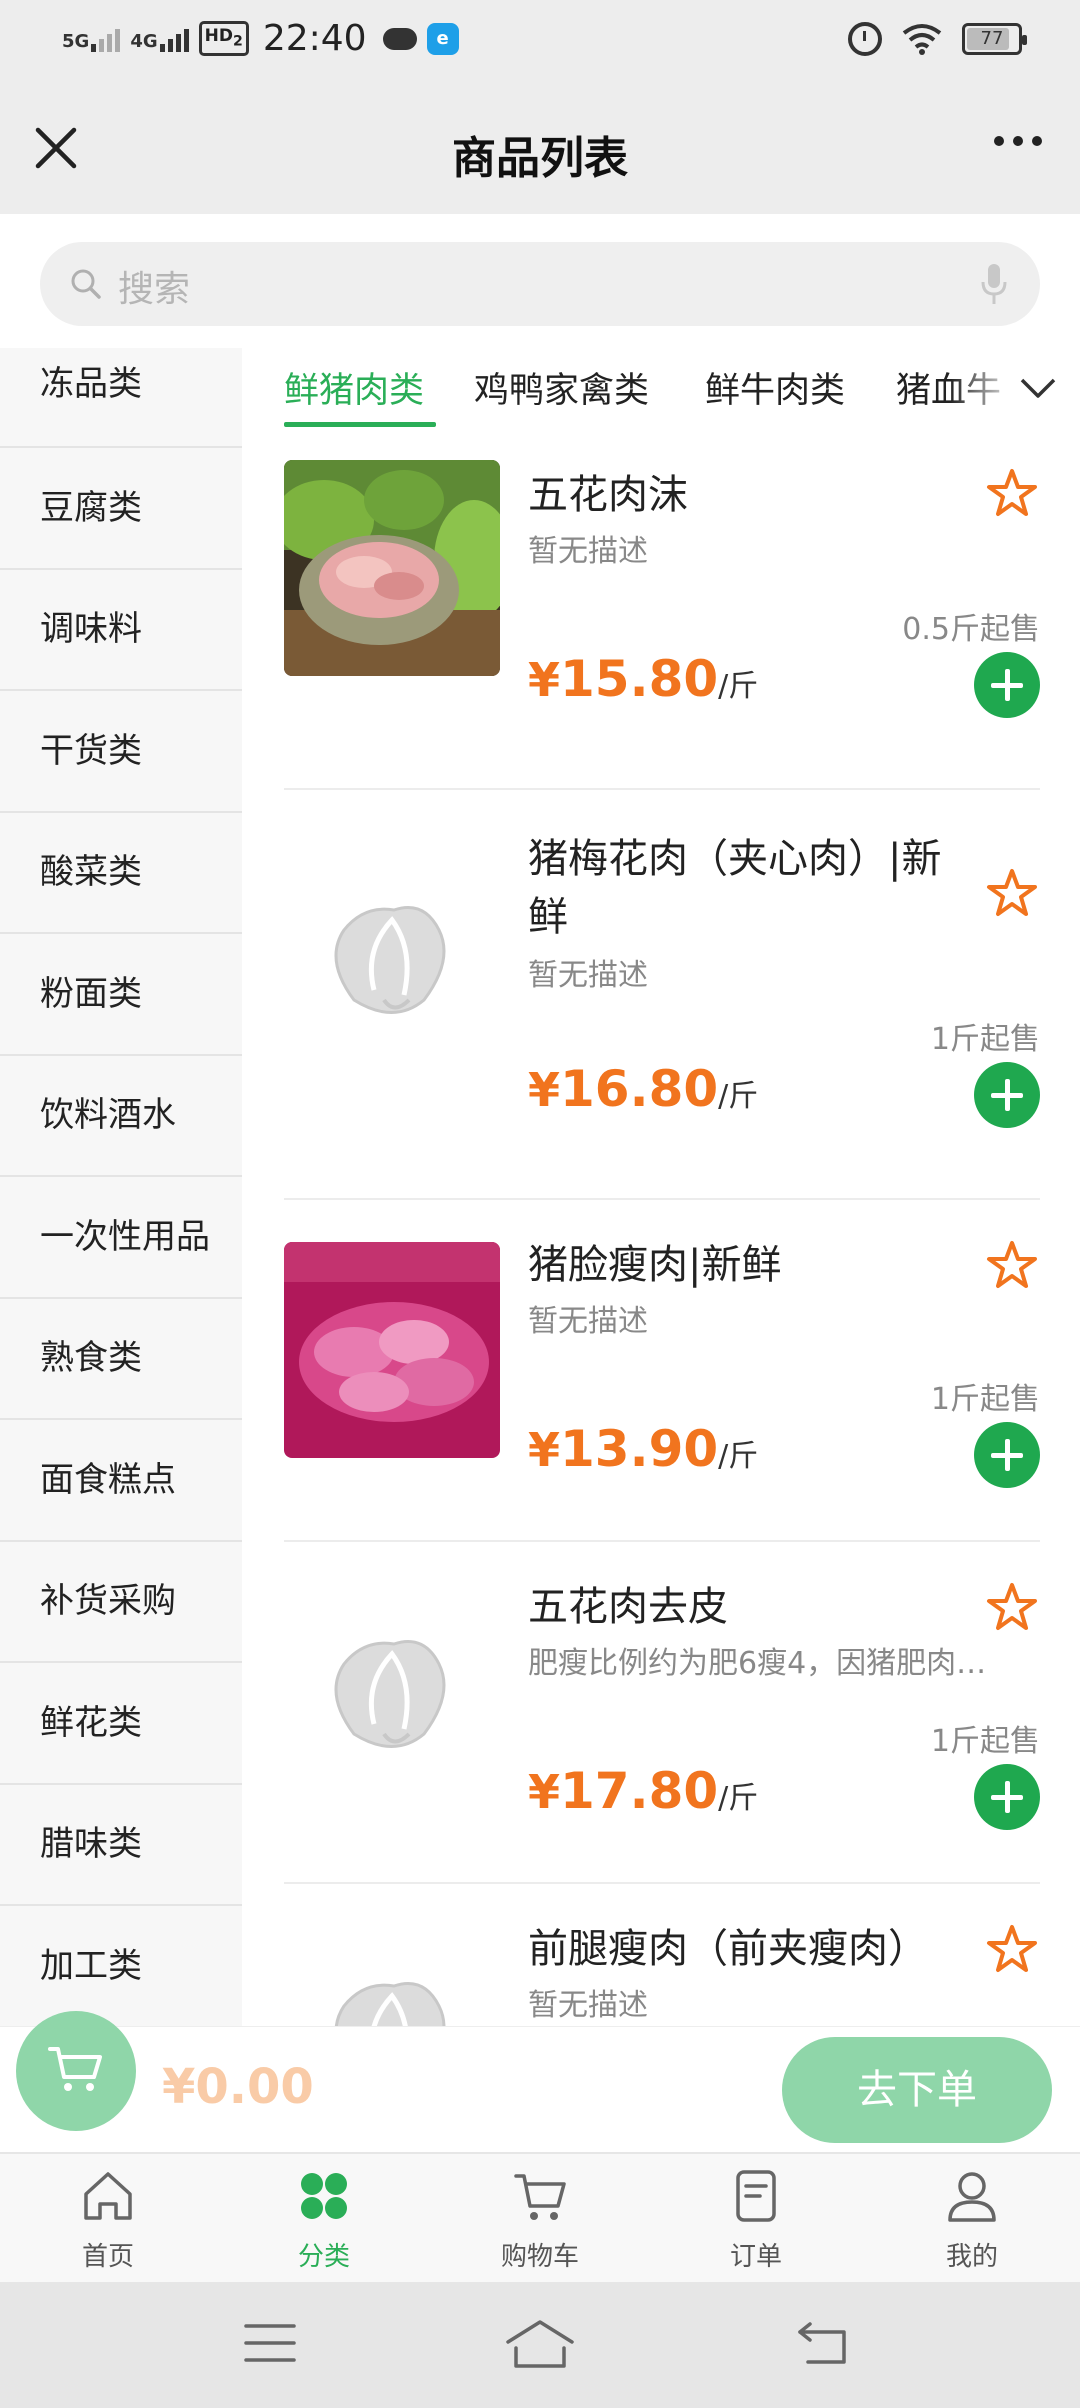 Image resolution: width=1080 pixels, height=2408 pixels. I want to click on price-value: 17.80, so click(639, 1791).